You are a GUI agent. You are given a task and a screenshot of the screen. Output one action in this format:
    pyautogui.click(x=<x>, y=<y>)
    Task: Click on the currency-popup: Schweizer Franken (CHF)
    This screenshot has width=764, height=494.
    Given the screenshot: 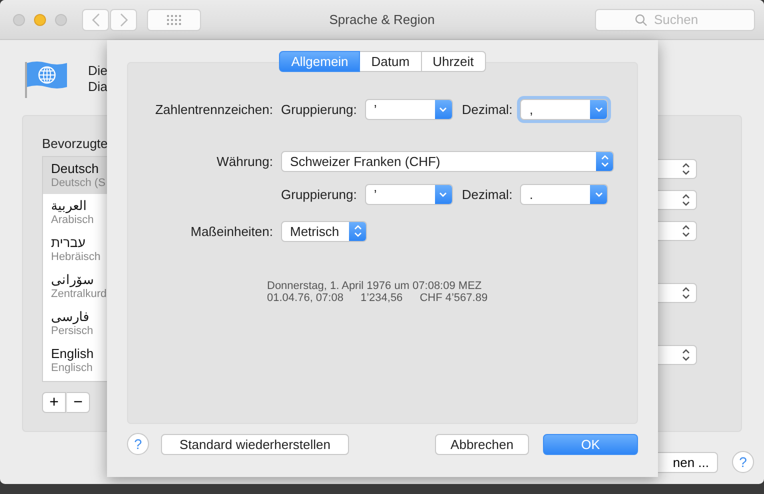 What is the action you would take?
    pyautogui.click(x=447, y=161)
    